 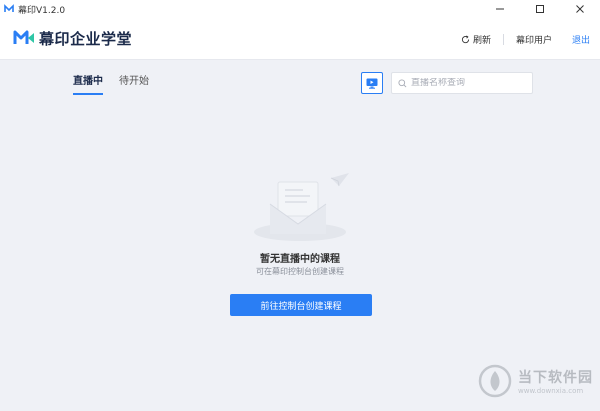 What do you see at coordinates (9, 8) in the screenshot?
I see `app-logo-icon` at bounding box center [9, 8].